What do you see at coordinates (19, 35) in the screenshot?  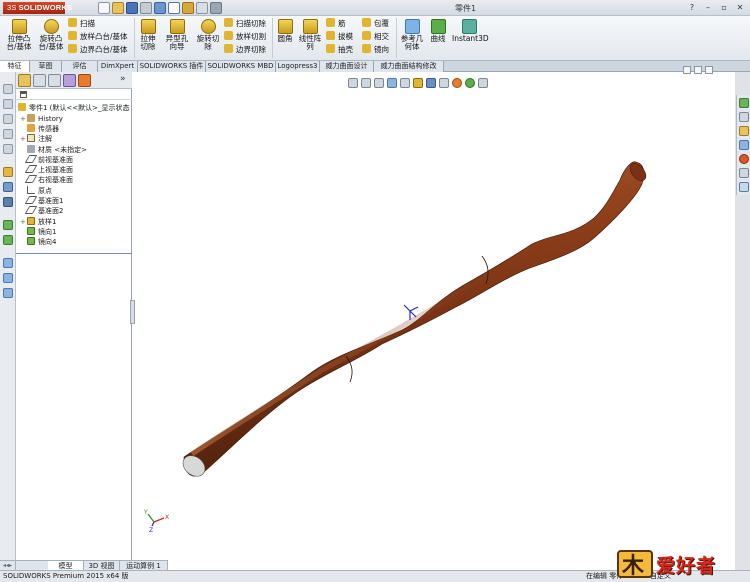 I see `extrude-boss-button: 拉伸凸台/基体` at bounding box center [19, 35].